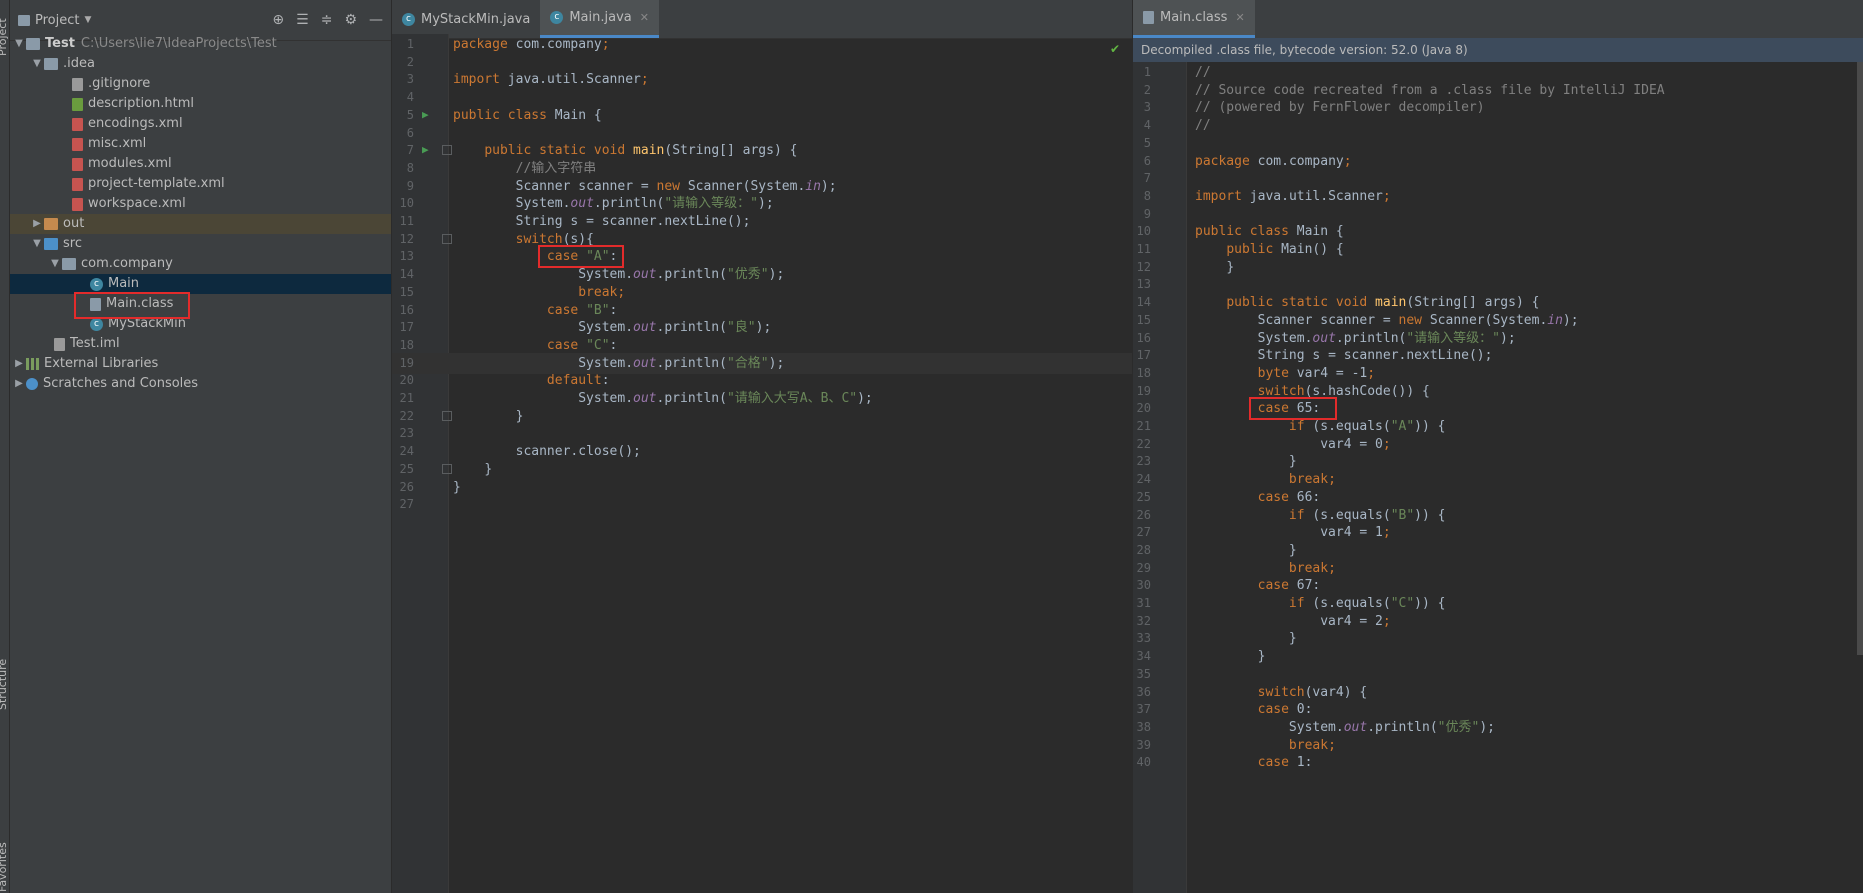 The image size is (1863, 893). I want to click on tab-main-java: c Main.java ✕, so click(599, 19).